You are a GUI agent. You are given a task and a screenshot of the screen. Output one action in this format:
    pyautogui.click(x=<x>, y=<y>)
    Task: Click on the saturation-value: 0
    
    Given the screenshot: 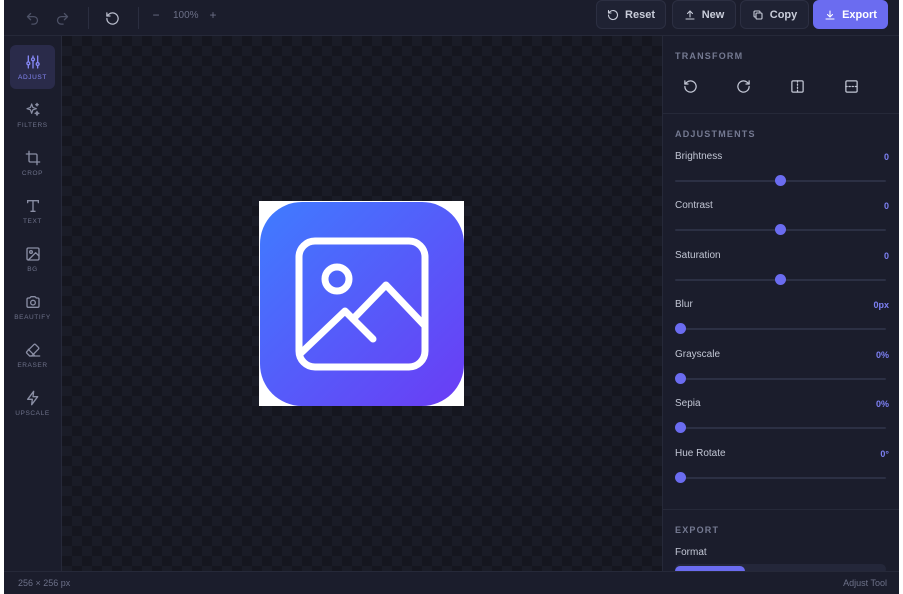 What is the action you would take?
    pyautogui.click(x=886, y=256)
    